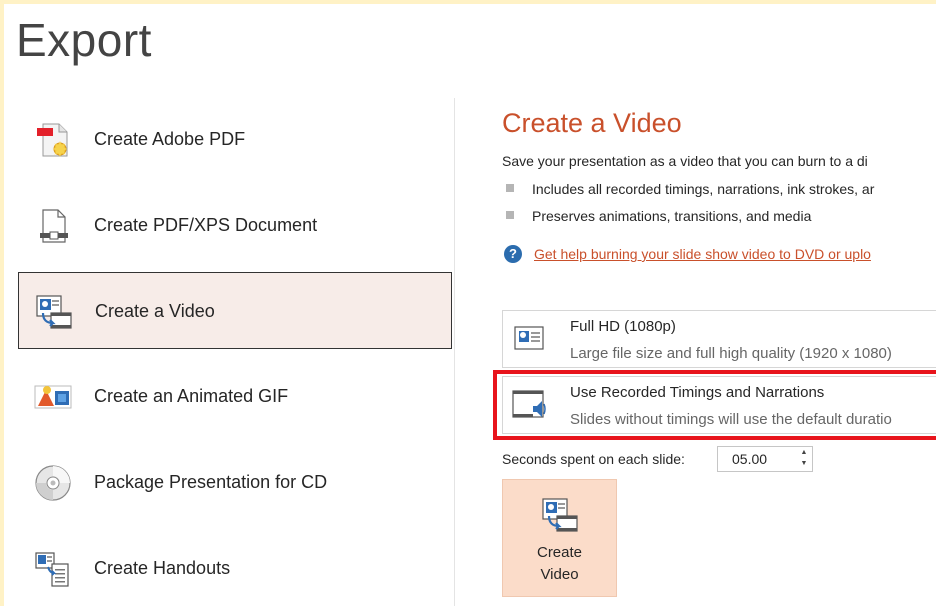  Describe the element at coordinates (54, 226) in the screenshot. I see `pdf-xps-document-icon` at that location.